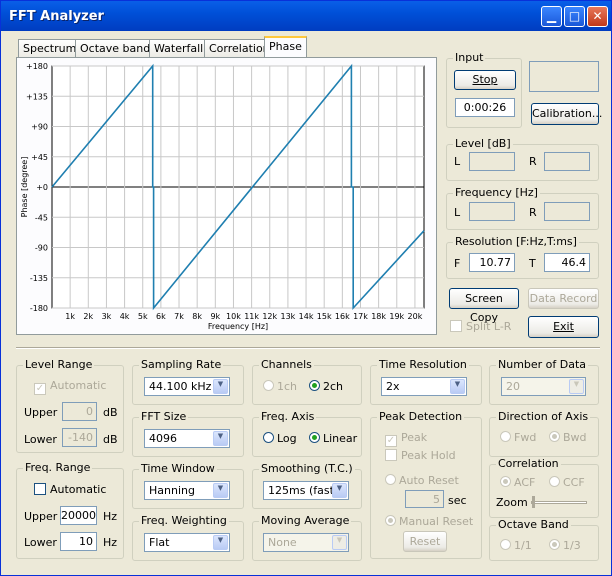 The width and height of the screenshot is (612, 576). Describe the element at coordinates (415, 316) in the screenshot. I see `x-tick-label: 20k` at that location.